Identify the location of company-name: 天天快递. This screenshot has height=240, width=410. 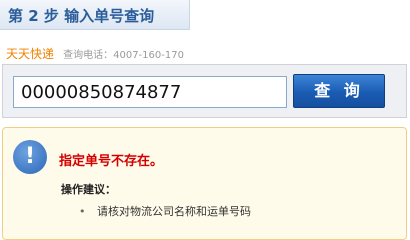
(30, 54).